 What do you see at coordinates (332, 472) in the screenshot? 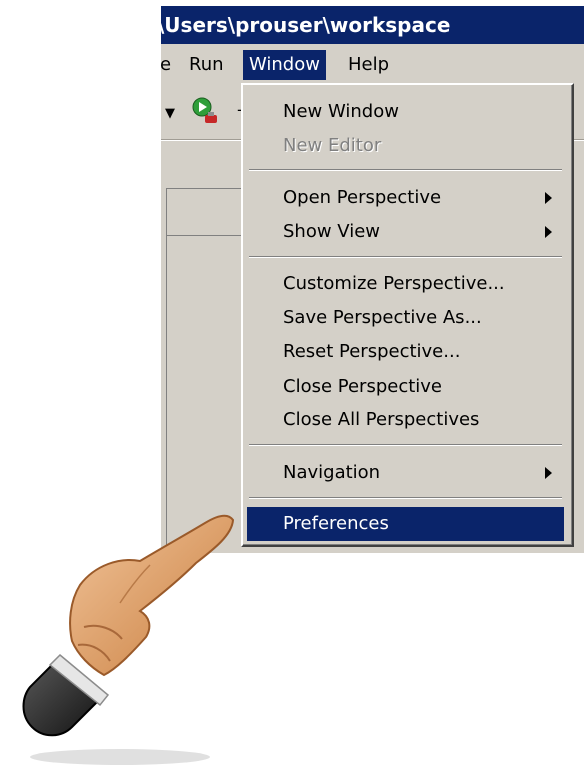
I see `menu-item-label: Navigation` at bounding box center [332, 472].